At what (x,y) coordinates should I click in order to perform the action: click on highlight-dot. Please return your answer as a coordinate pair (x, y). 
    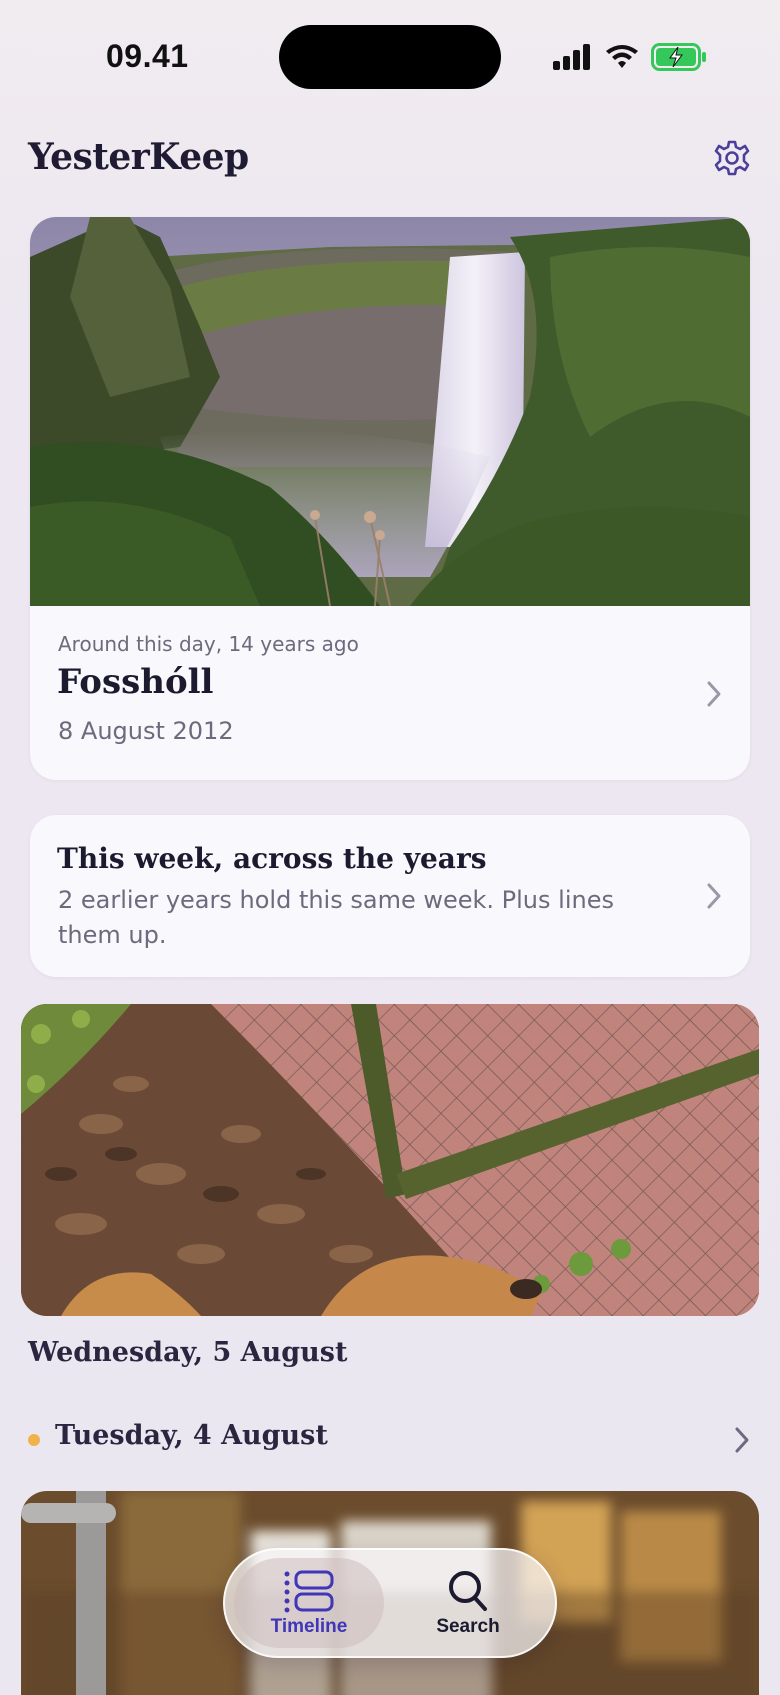
    Looking at the image, I should click on (34, 1440).